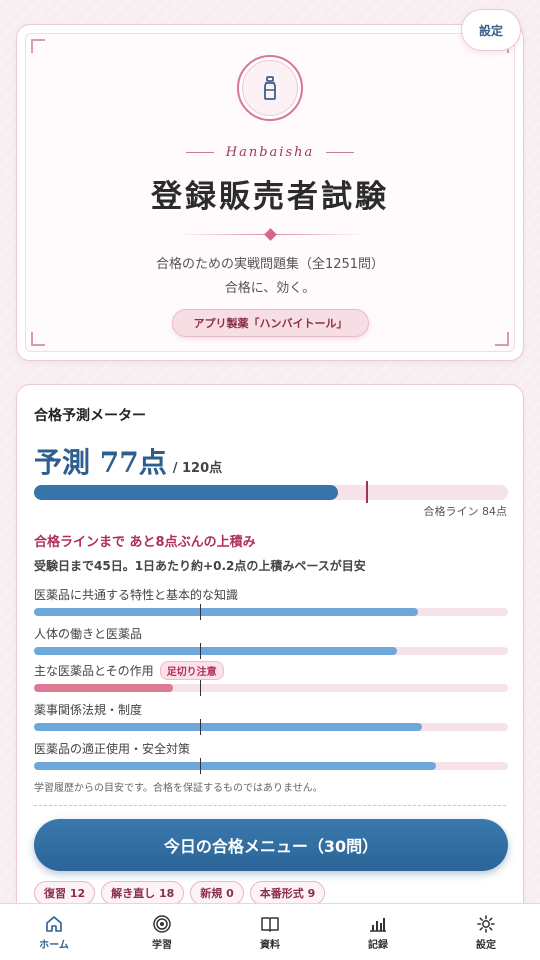  Describe the element at coordinates (486, 923) in the screenshot. I see `gear-icon` at that location.